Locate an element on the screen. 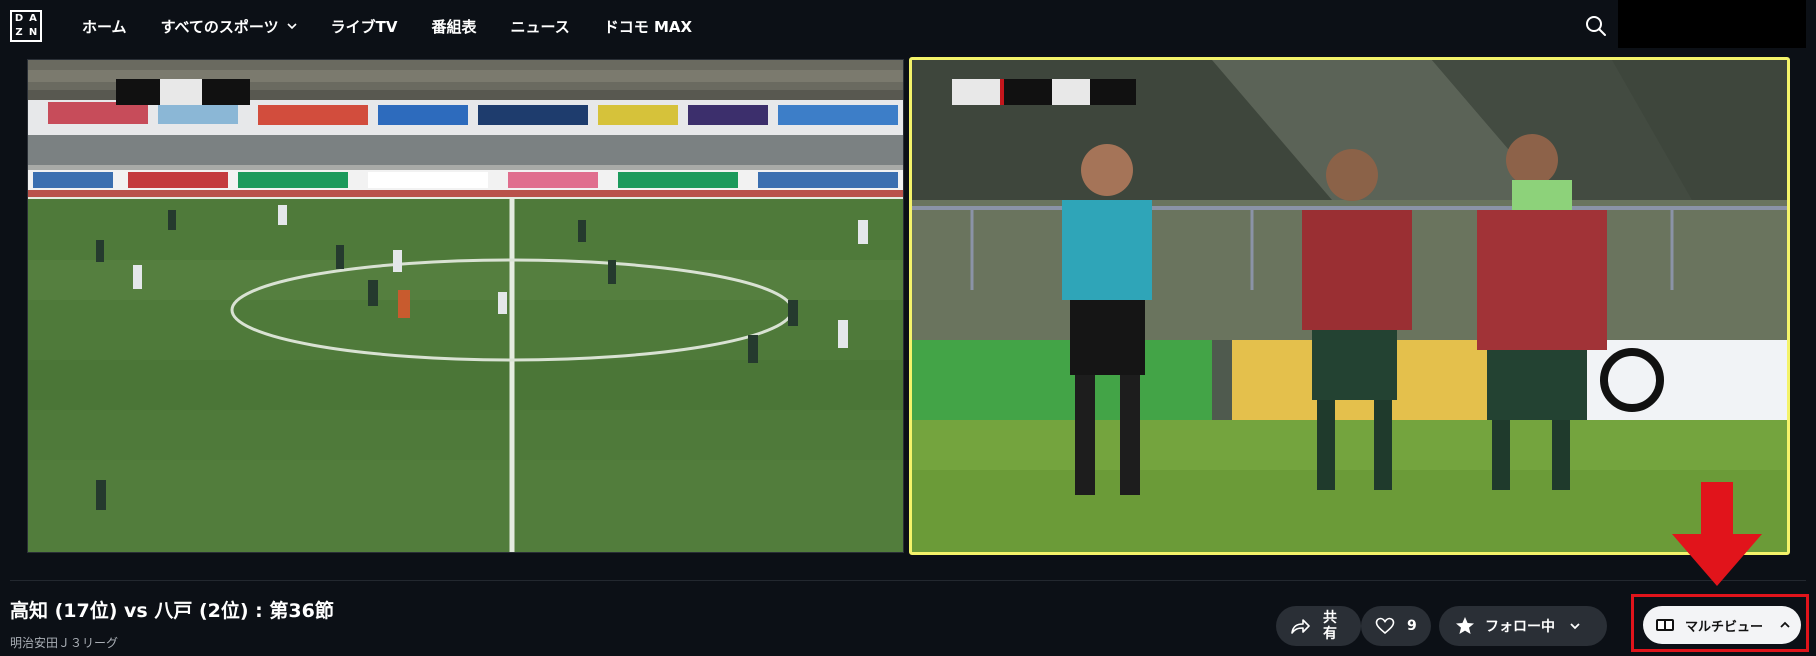  nav-item-schedule: 番組表 is located at coordinates (453, 26).